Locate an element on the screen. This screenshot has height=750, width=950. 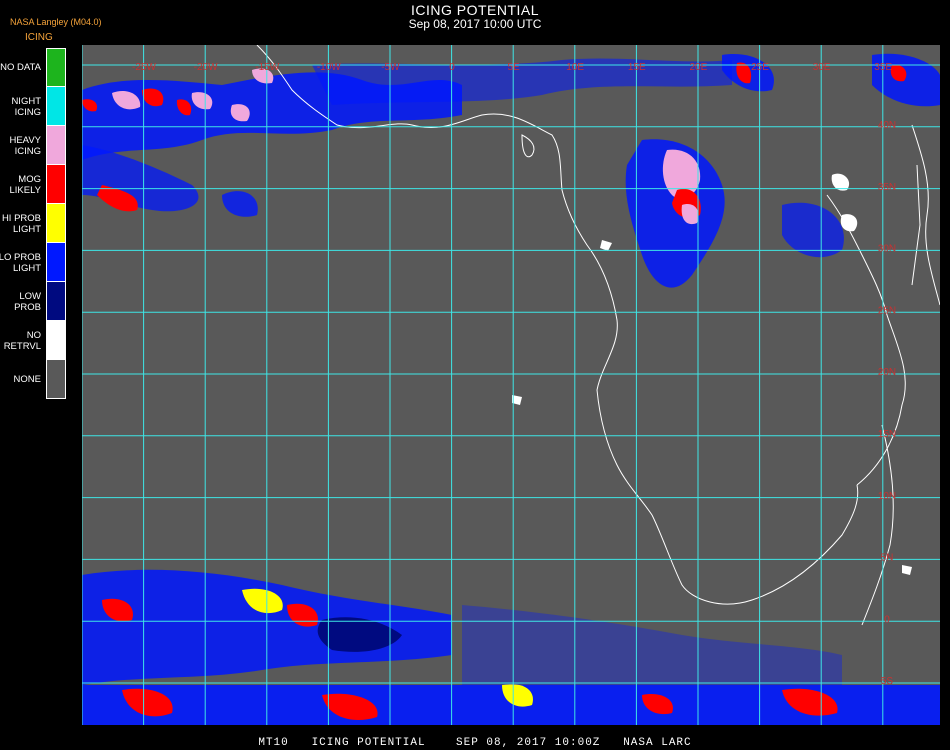
latitude-label: 5N is located at coordinates (887, 558).